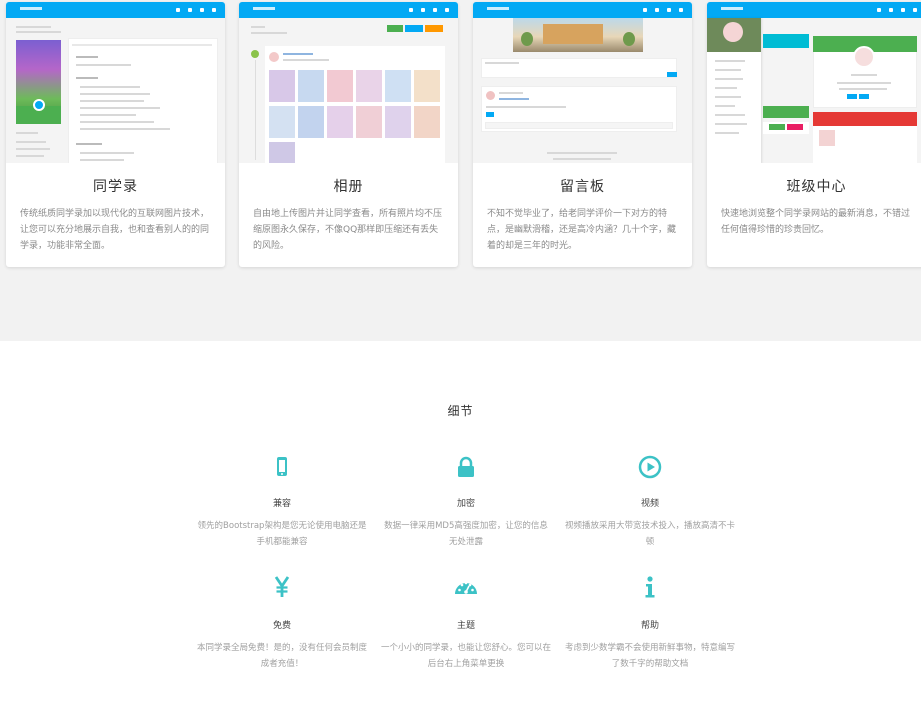  I want to click on feature-compatibility: 兼容 领先的Bootstrap架构是您无论使用电脑还是手机都能兼容, so click(282, 500).